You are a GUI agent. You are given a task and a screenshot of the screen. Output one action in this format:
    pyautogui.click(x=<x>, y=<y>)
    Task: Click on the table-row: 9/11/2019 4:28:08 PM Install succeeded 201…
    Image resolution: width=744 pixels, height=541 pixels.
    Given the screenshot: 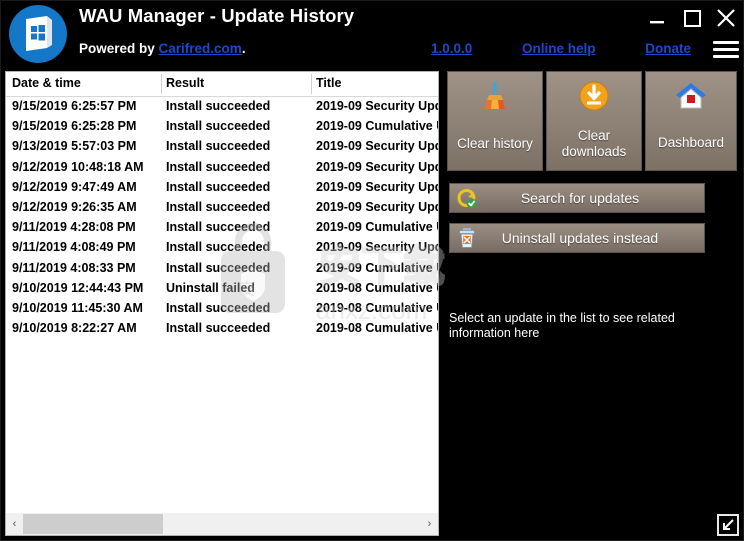 What is the action you would take?
    pyautogui.click(x=222, y=228)
    